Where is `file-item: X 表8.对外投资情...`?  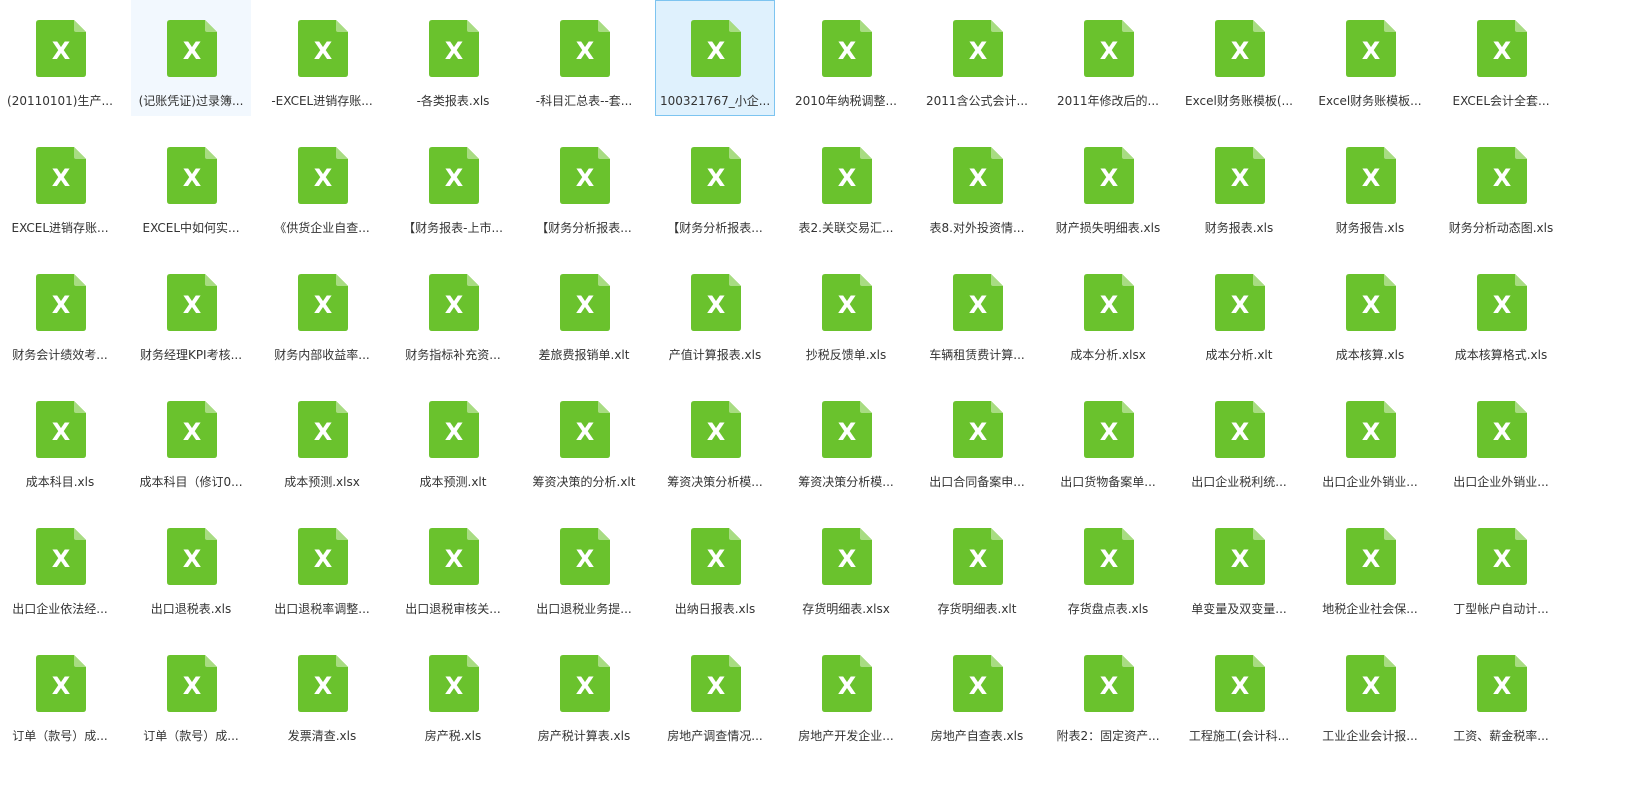 file-item: X 表8.对外投资情... is located at coordinates (977, 185).